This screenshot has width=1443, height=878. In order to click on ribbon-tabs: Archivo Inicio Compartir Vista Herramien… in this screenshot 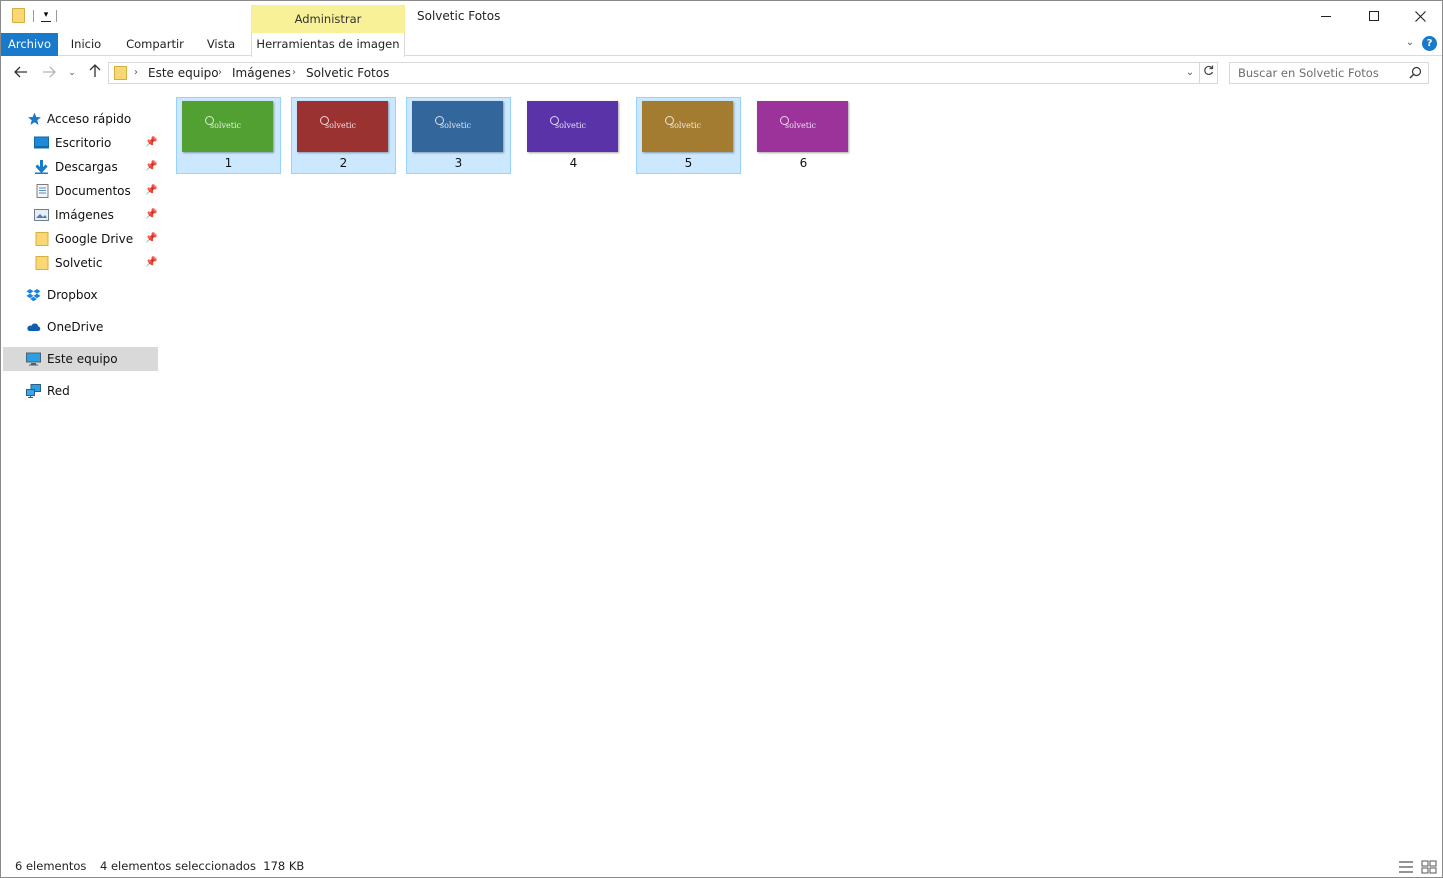, I will do `click(721, 45)`.